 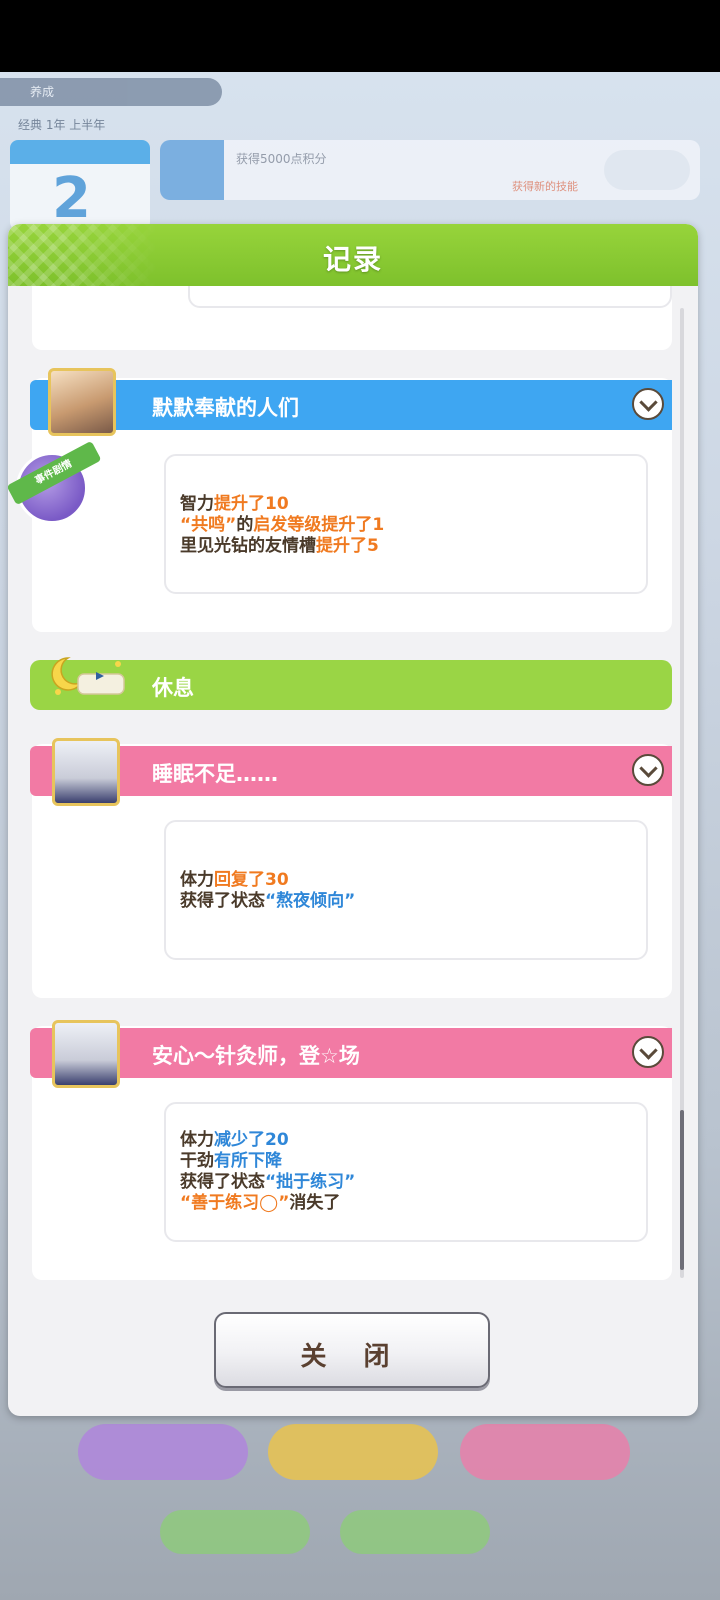 I want to click on event-3-detail-box: 体力减少了20 干劲有所下降 获得了状态“拙于练习” “善于练习◯”消失了, so click(x=406, y=1172).